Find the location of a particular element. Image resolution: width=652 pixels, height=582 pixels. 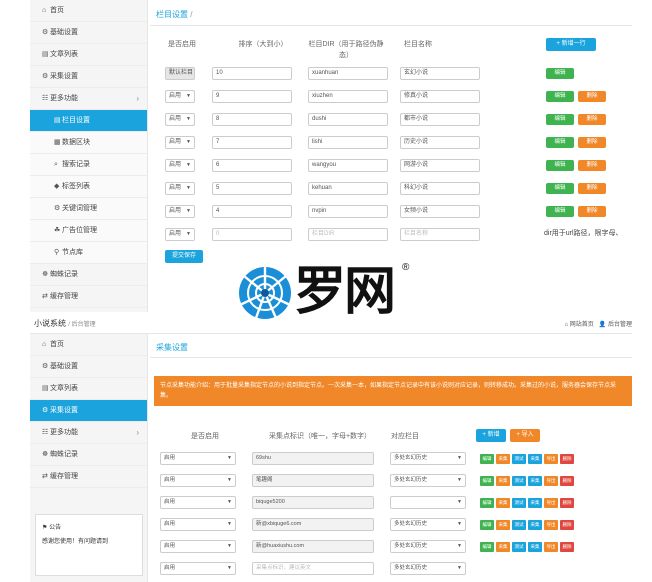

tag-input: 新@huaxiushu.com is located at coordinates (313, 546).